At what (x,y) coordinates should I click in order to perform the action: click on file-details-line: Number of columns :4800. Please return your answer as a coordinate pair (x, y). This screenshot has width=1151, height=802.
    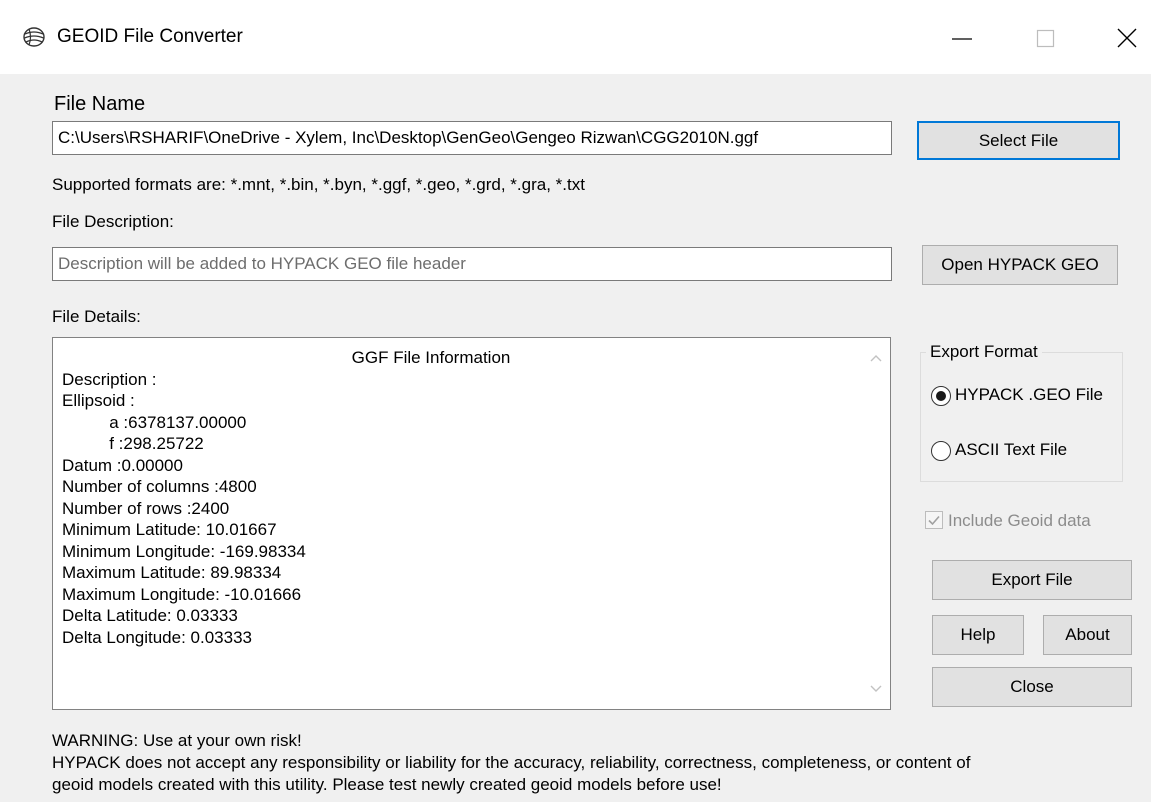
    Looking at the image, I should click on (159, 486).